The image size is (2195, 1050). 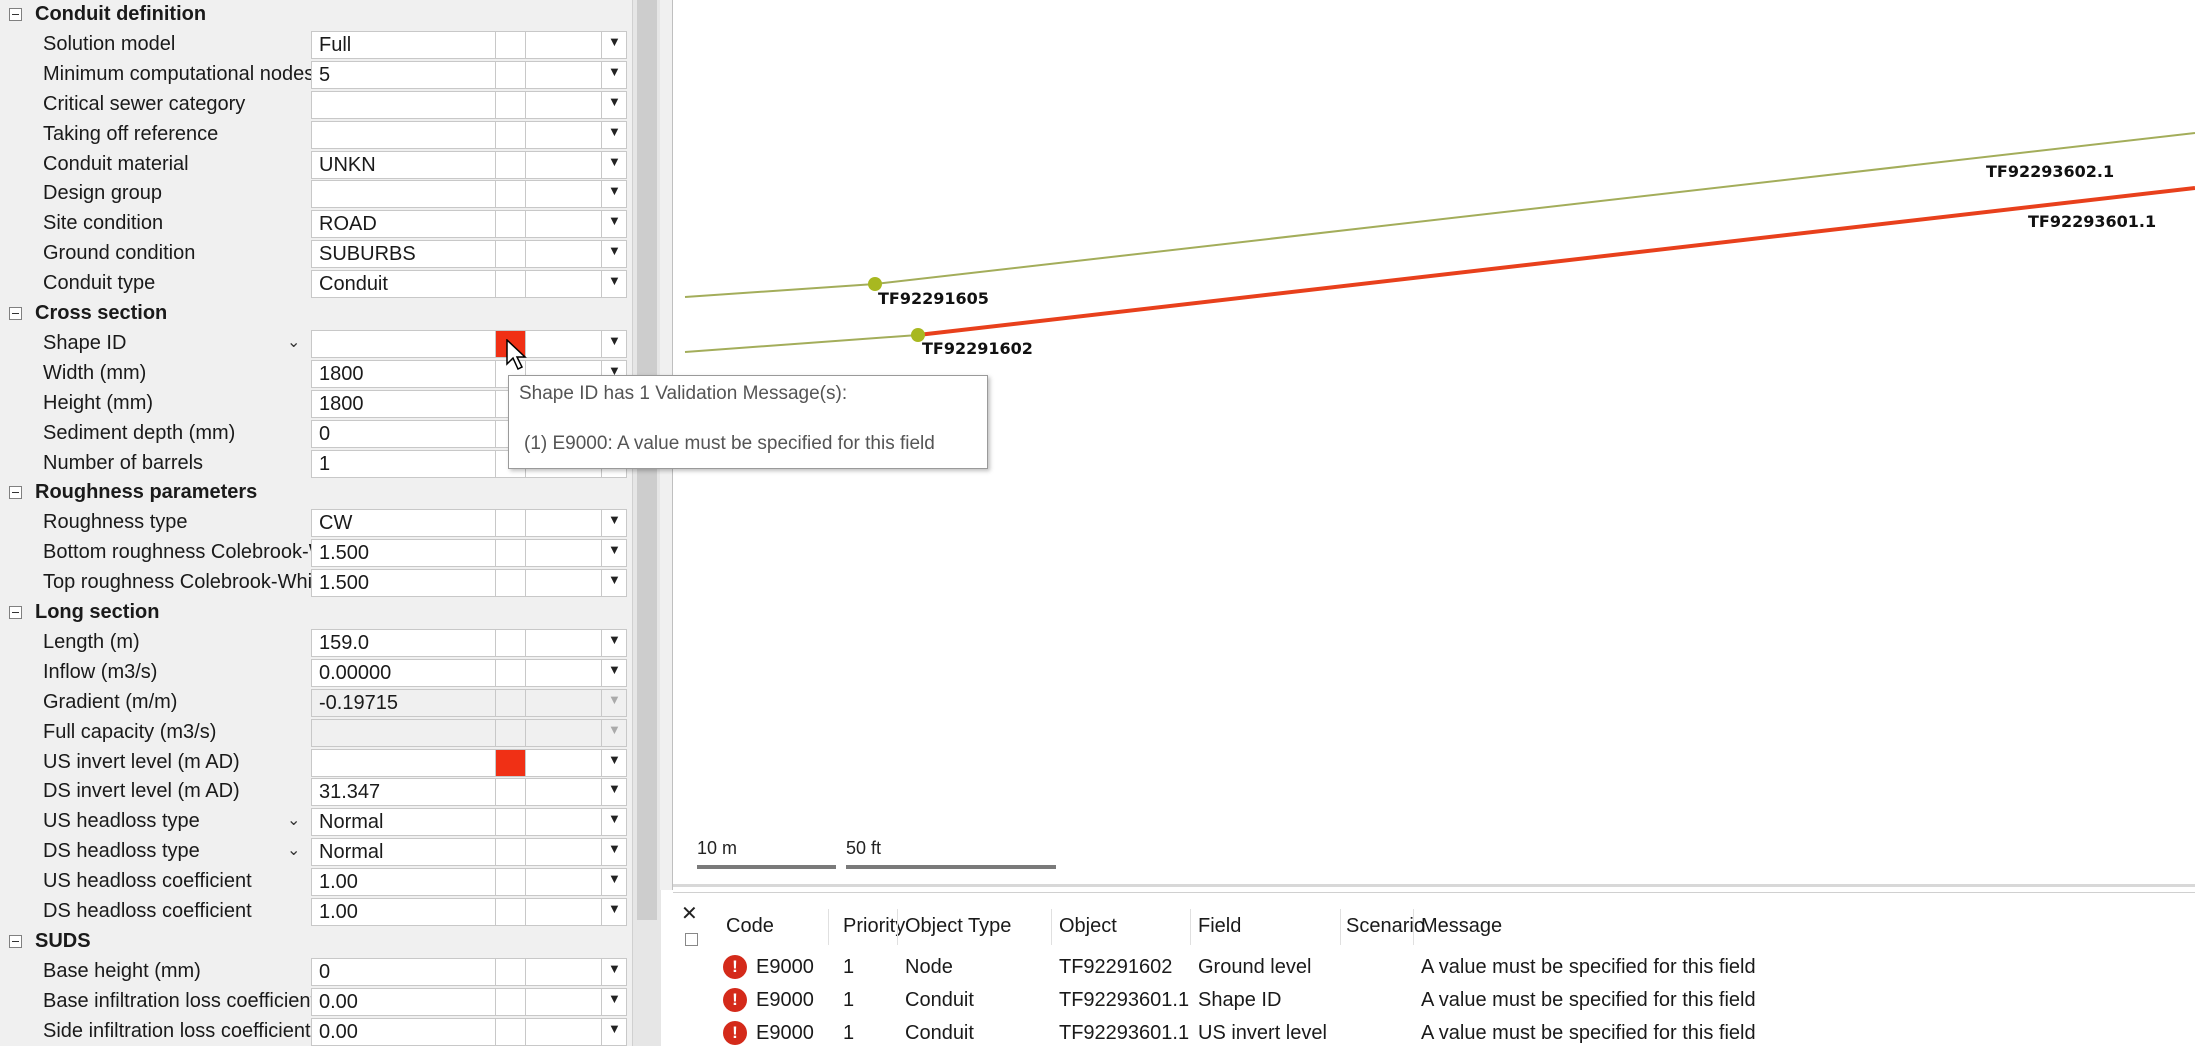 What do you see at coordinates (469, 75) in the screenshot?
I see `property-value-field: 5 ▼` at bounding box center [469, 75].